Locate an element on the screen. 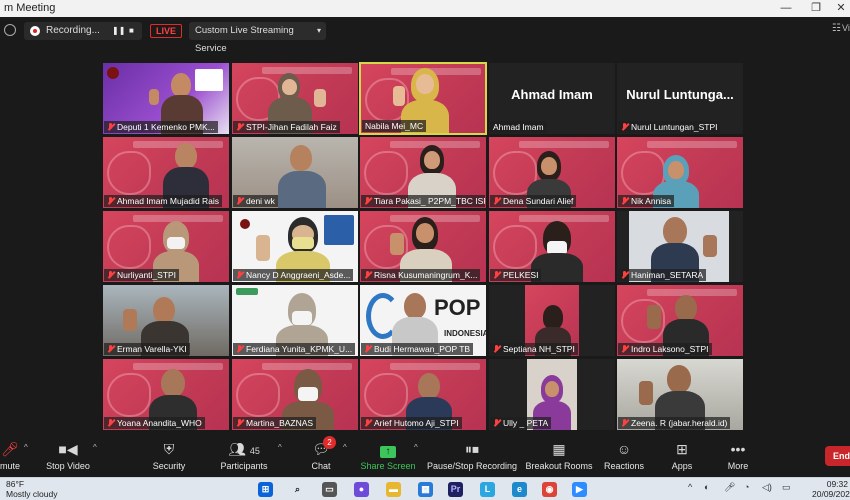 The height and width of the screenshot is (500, 850). shield-icon: ⛨ is located at coordinates (169, 449).